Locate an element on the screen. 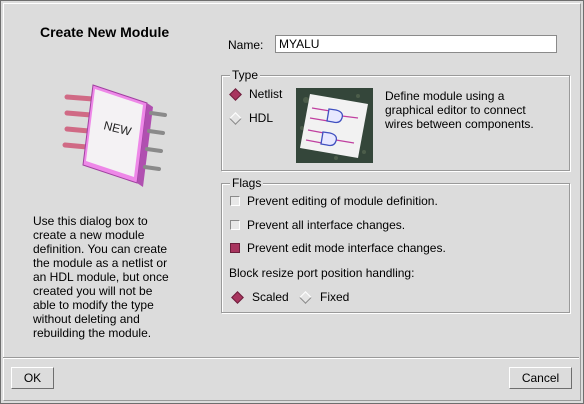  name-label: Name: is located at coordinates (246, 45).